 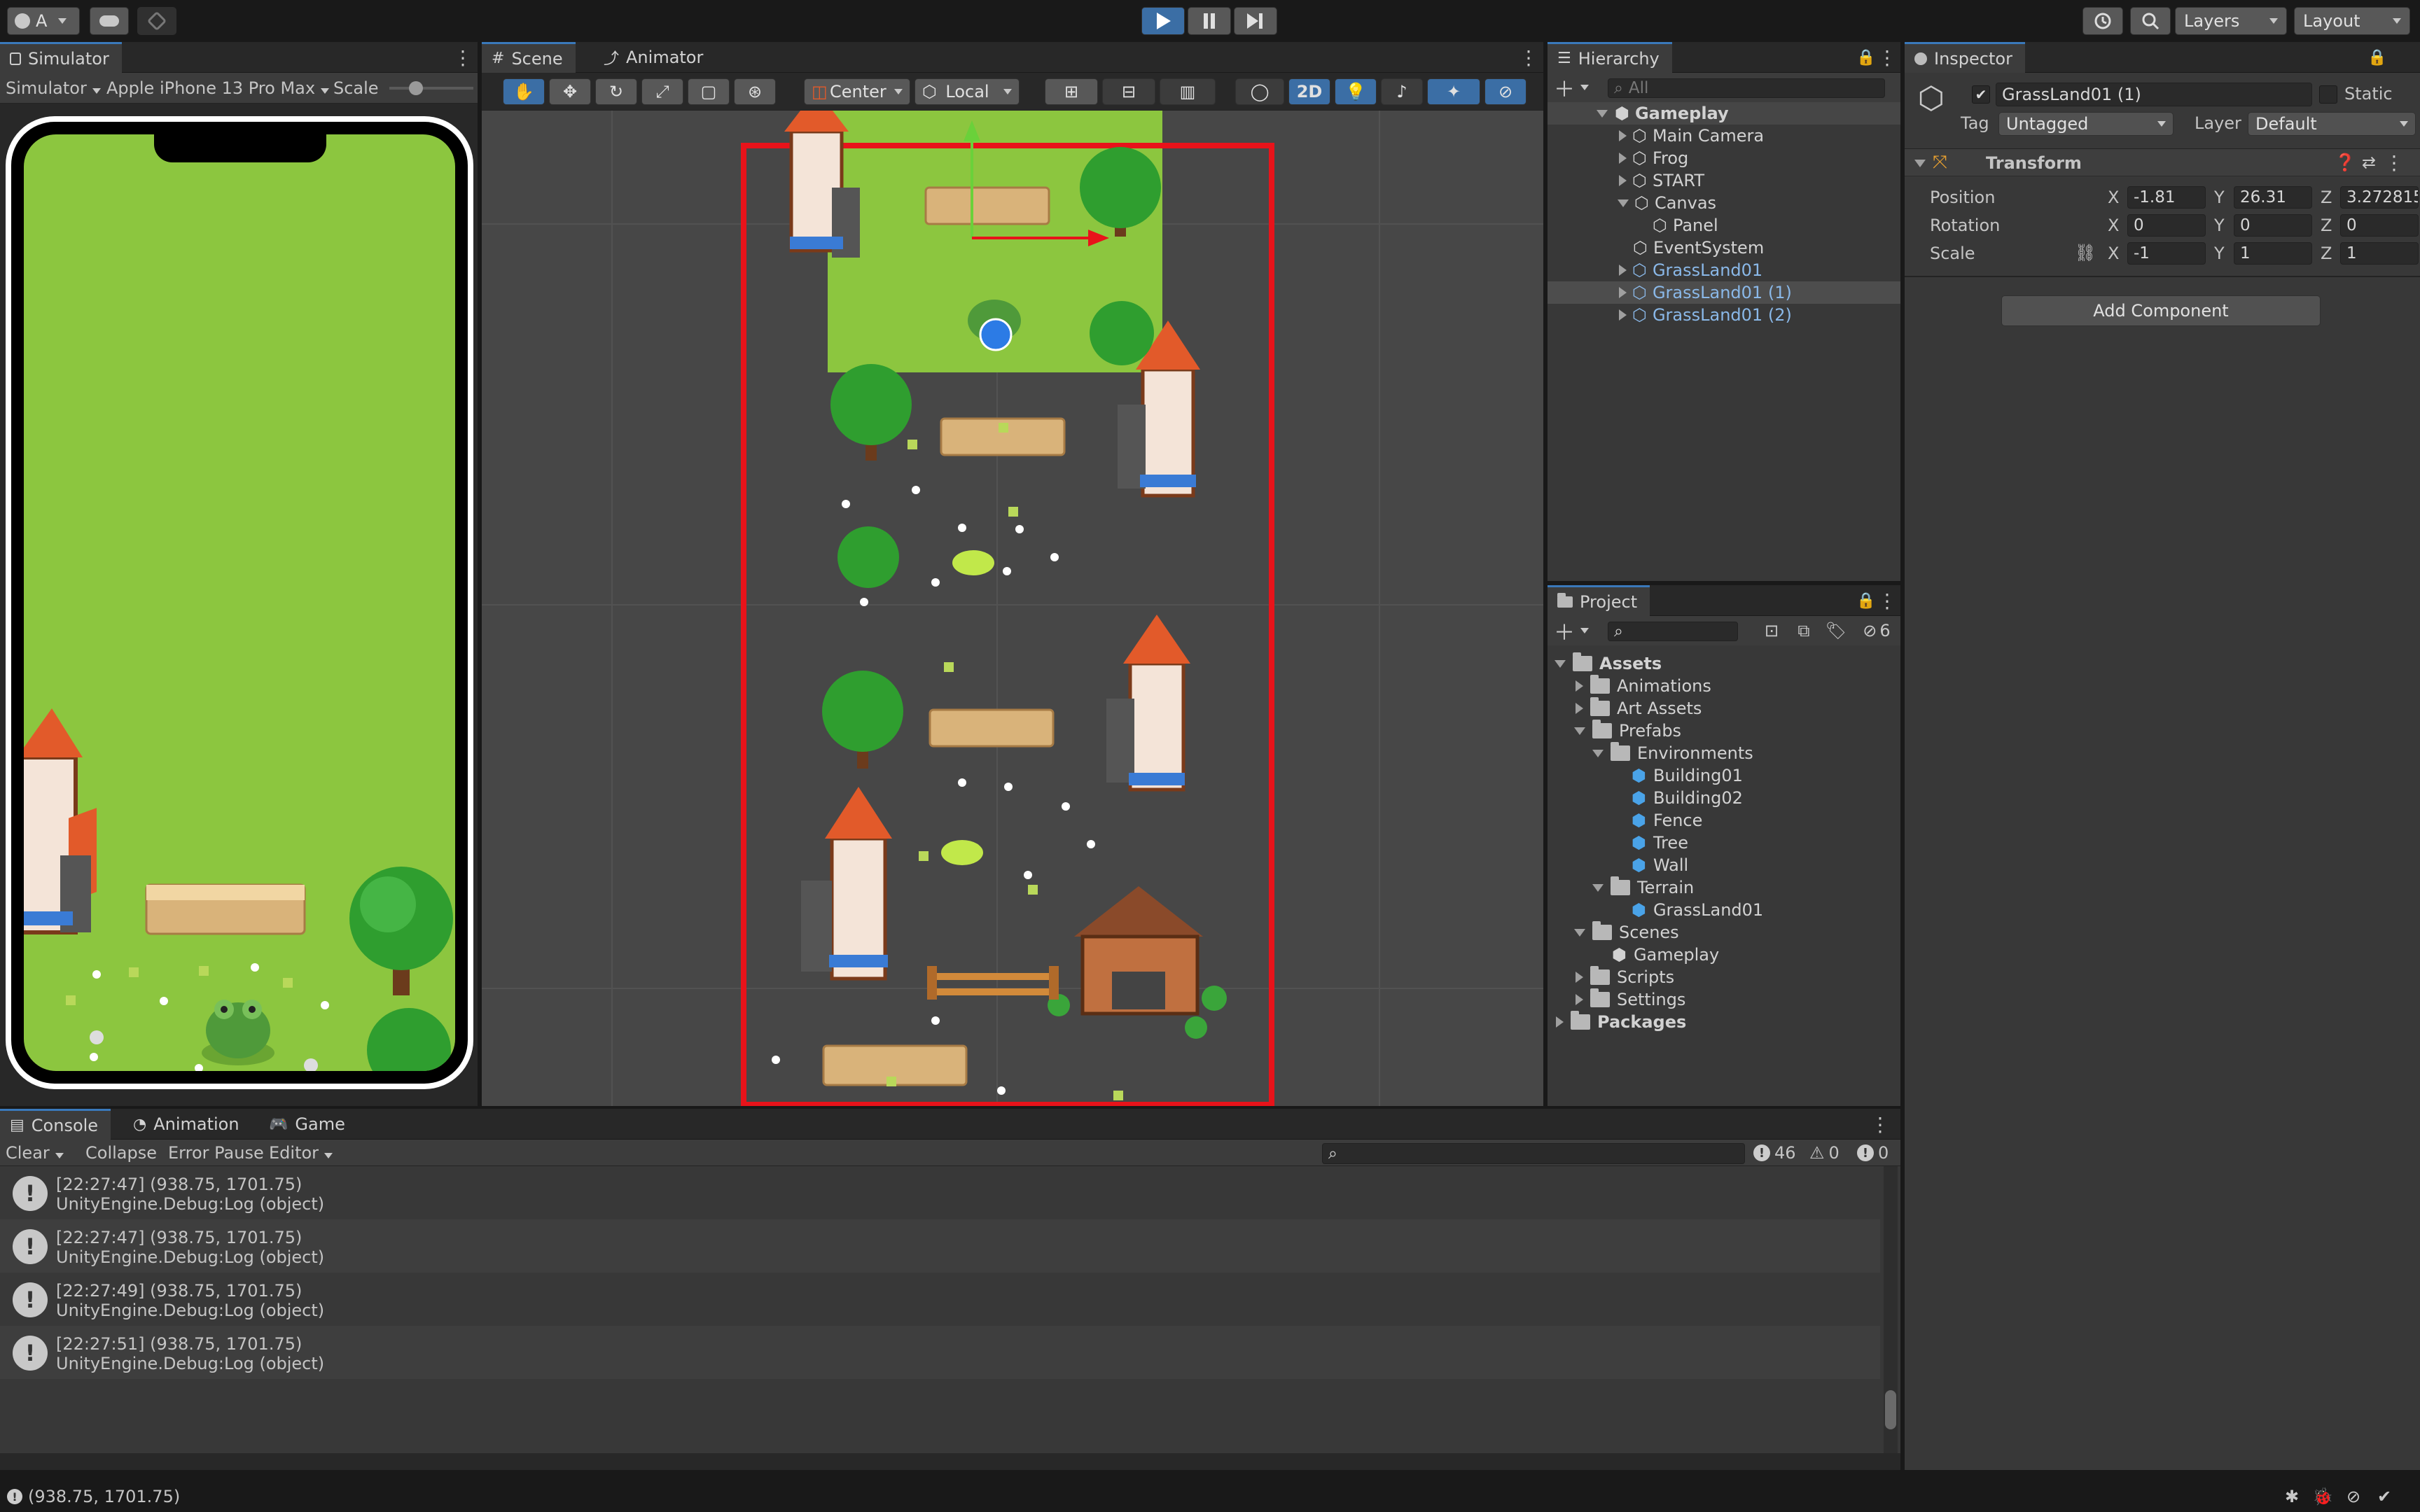 I want to click on layers-dropdown: Layers, so click(x=2231, y=21).